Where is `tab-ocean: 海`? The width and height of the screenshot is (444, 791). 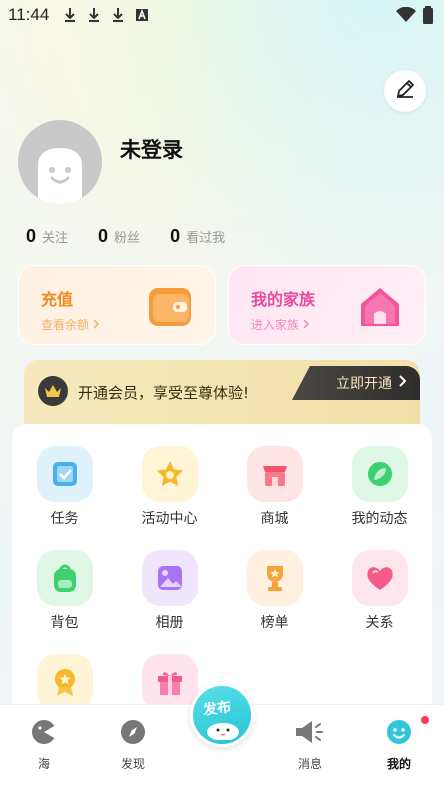
tab-ocean: 海 is located at coordinates (44, 745).